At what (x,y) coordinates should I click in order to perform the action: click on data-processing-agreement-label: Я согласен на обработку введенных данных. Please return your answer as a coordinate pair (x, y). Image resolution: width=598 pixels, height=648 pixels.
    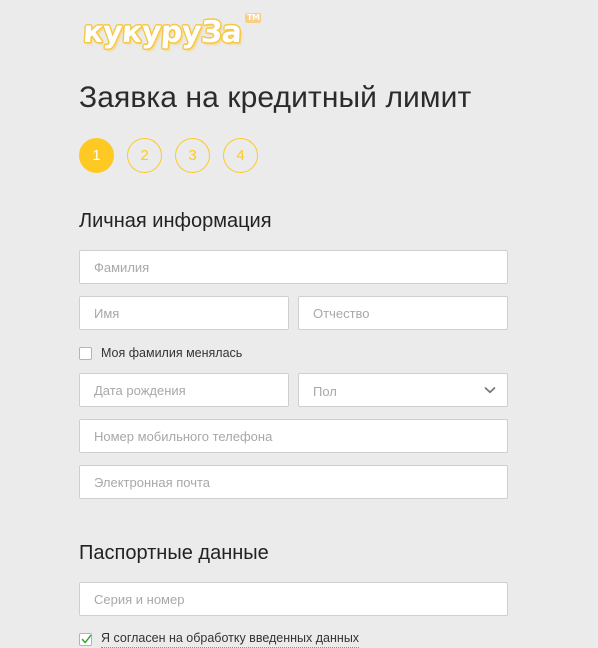
    Looking at the image, I should click on (230, 639).